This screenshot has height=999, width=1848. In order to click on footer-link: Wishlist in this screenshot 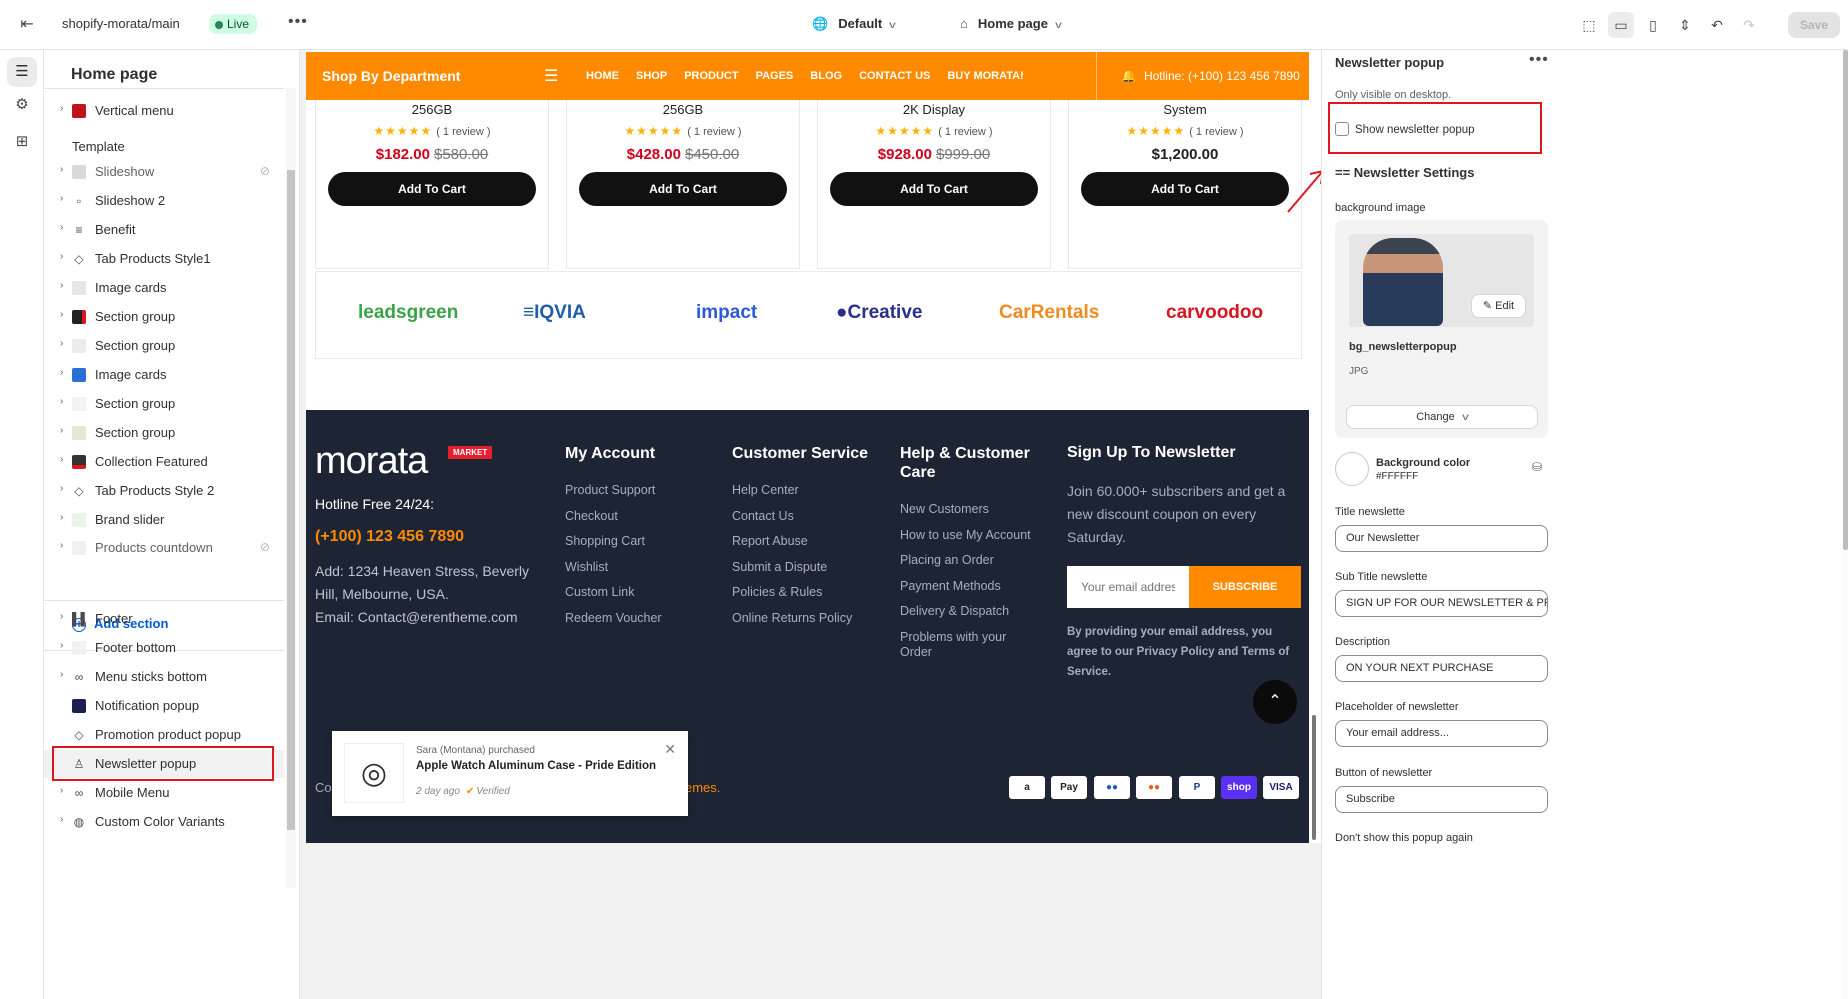, I will do `click(613, 568)`.